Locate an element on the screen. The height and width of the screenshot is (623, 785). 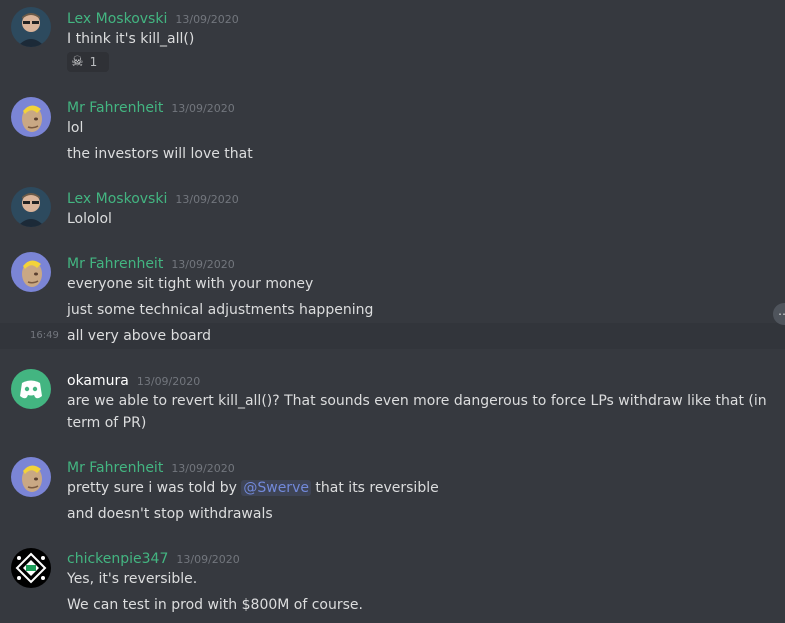
author-name: chickenpie347 is located at coordinates (117, 559).